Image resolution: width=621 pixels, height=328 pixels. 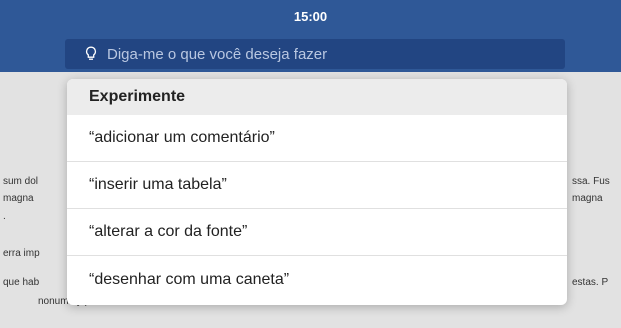 I want to click on suggestions-header: Experimente, so click(x=317, y=97).